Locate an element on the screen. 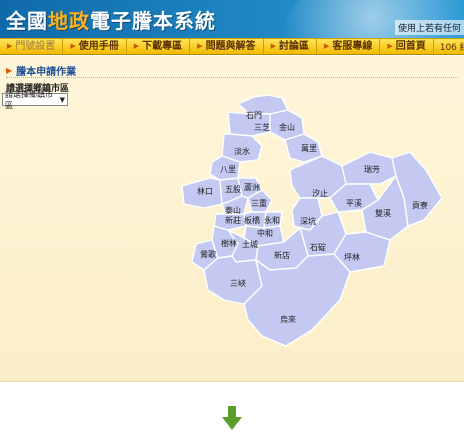 The height and width of the screenshot is (433, 464). district-label: 三芝 is located at coordinates (262, 127).